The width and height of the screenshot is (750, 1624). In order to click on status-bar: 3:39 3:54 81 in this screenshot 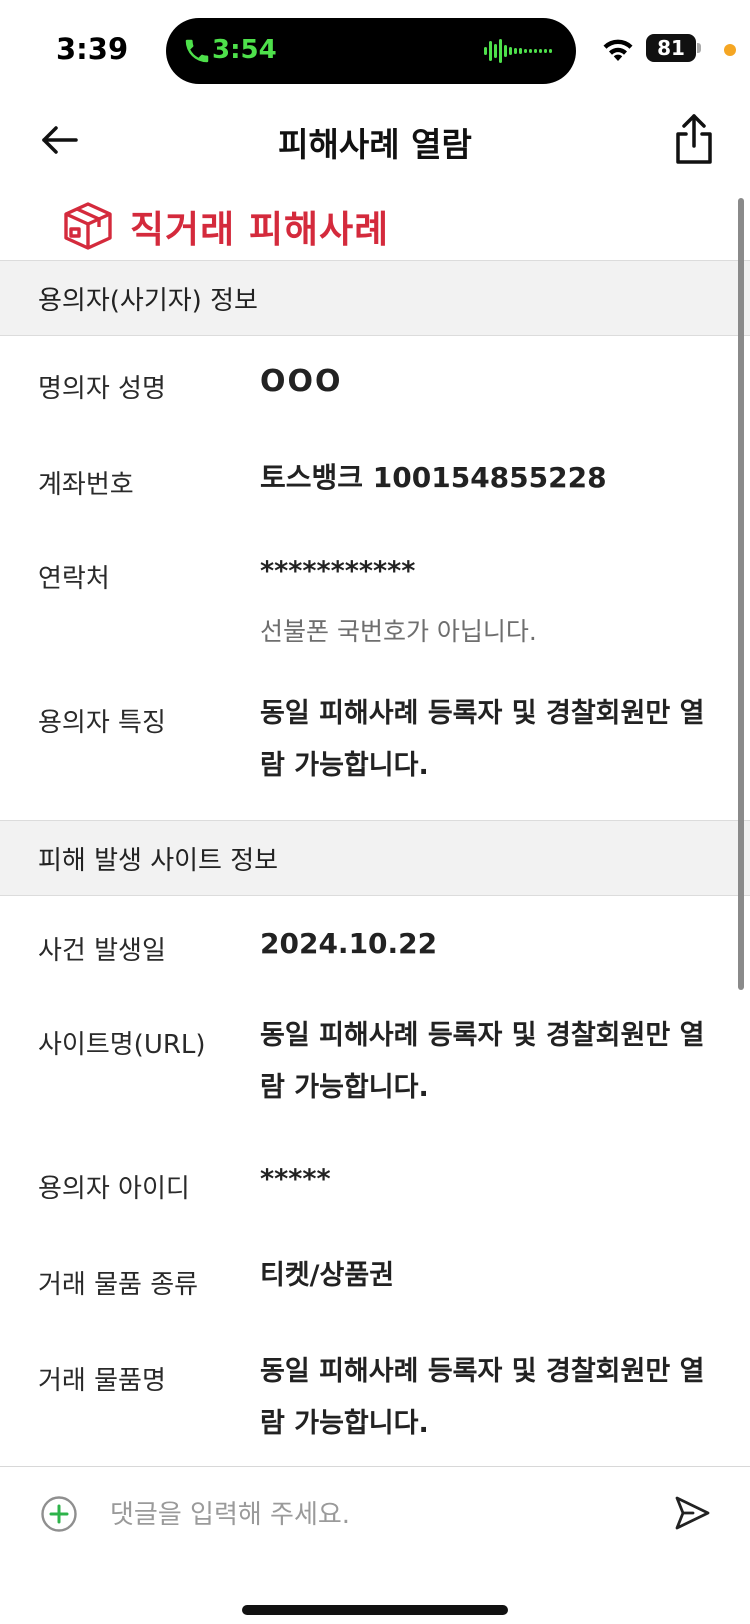, I will do `click(375, 48)`.